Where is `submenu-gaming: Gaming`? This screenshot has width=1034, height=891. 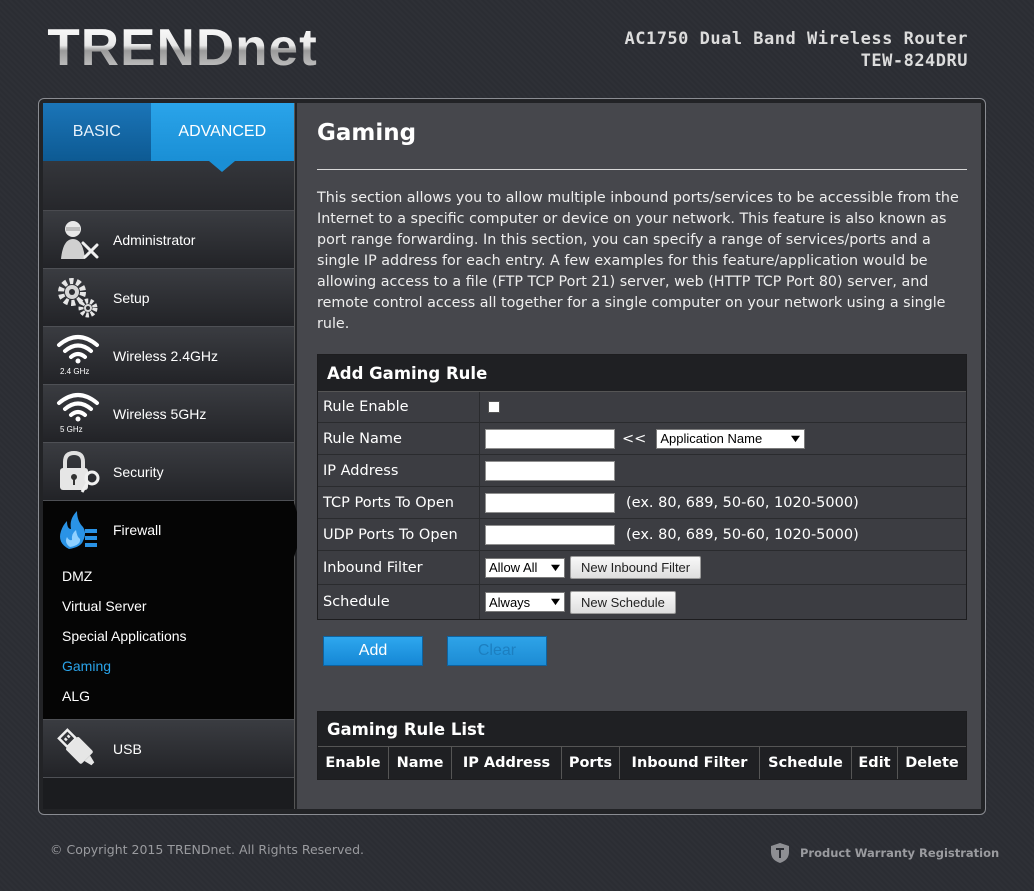 submenu-gaming: Gaming is located at coordinates (168, 666).